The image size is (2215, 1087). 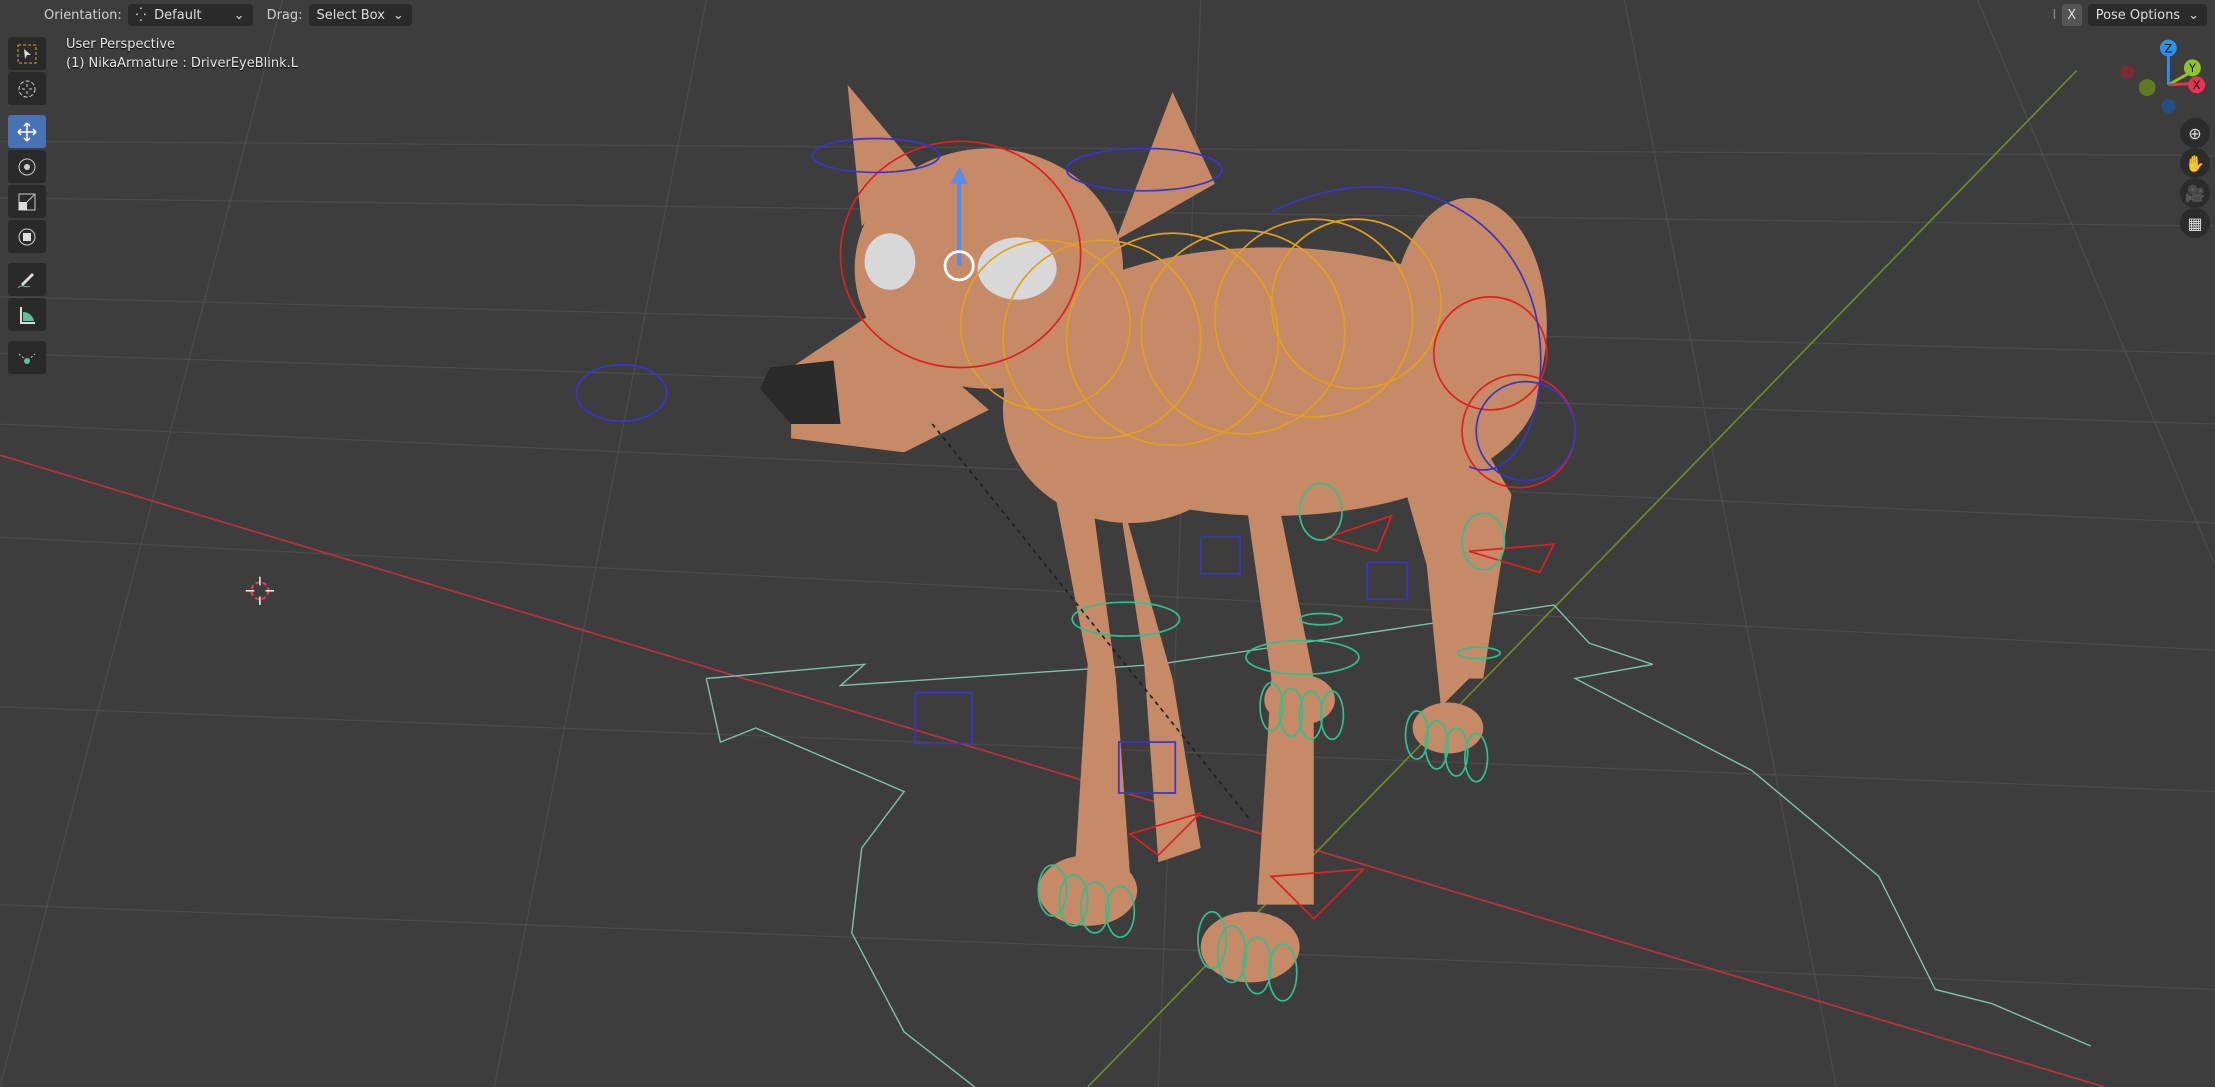 I want to click on gizmo-x-label: X, so click(x=2197, y=85).